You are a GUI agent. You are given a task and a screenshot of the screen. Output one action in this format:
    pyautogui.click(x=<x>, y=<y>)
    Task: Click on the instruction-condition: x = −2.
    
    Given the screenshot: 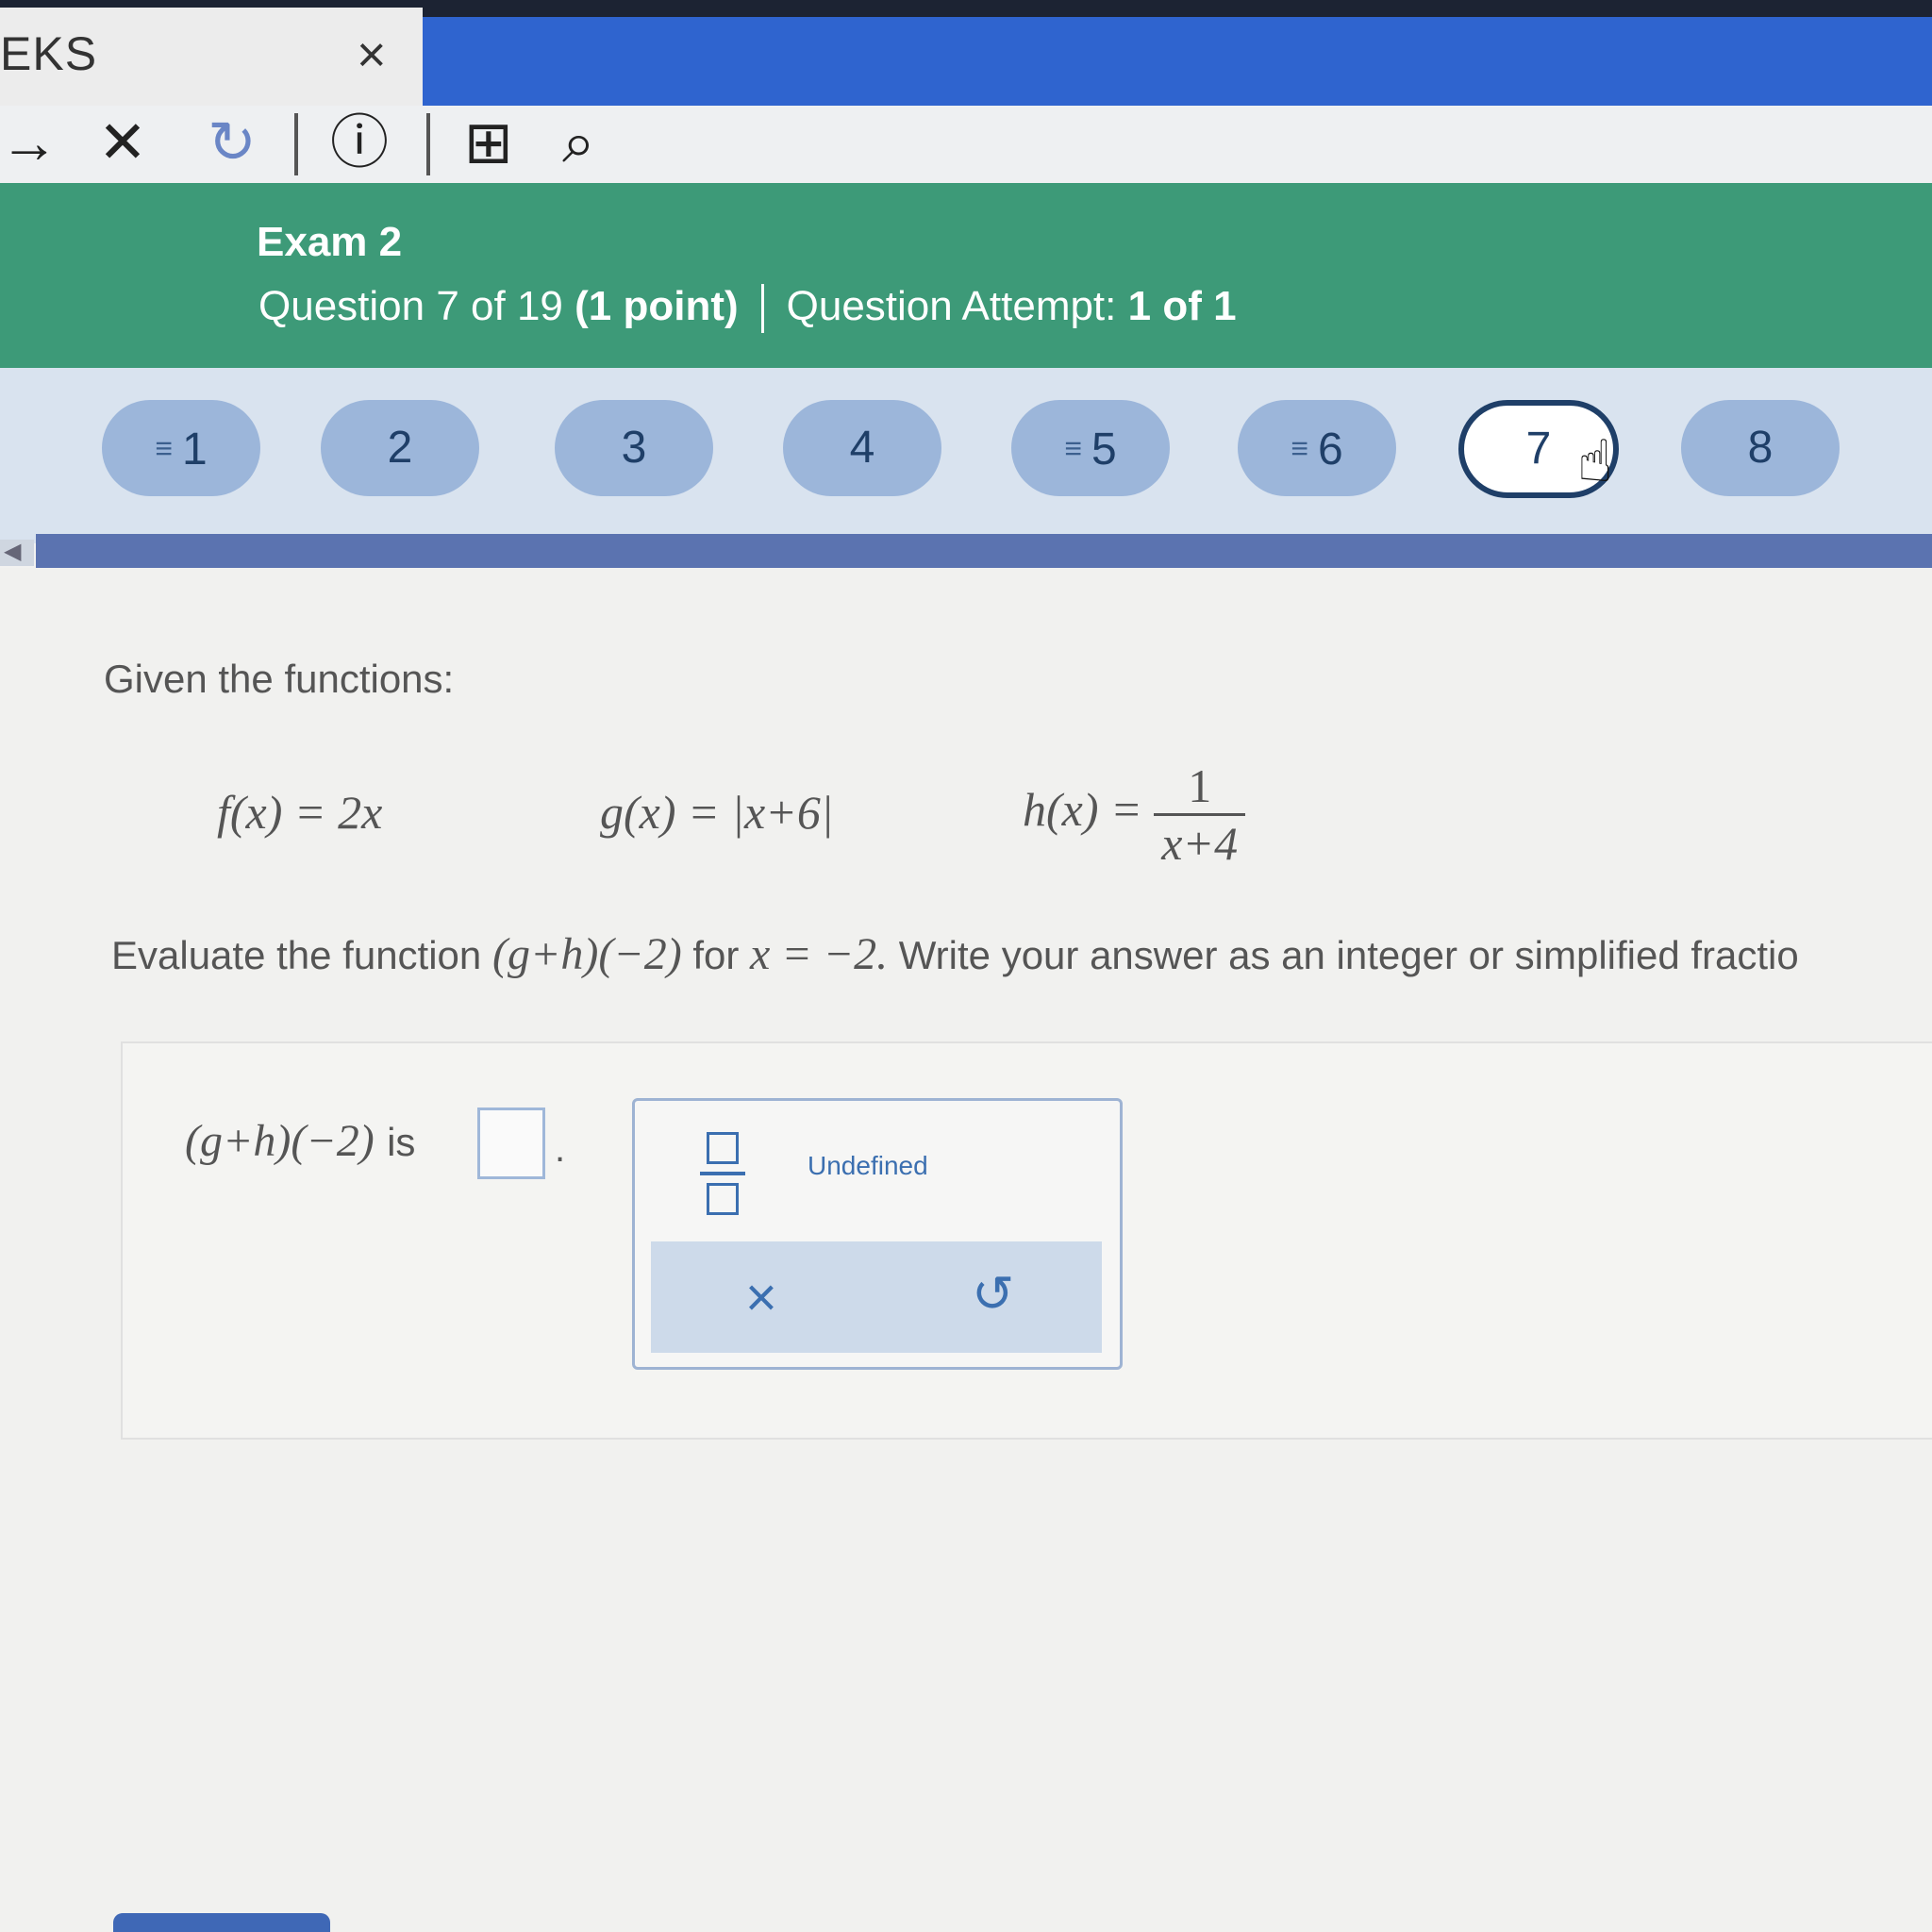 What is the action you would take?
    pyautogui.click(x=819, y=954)
    